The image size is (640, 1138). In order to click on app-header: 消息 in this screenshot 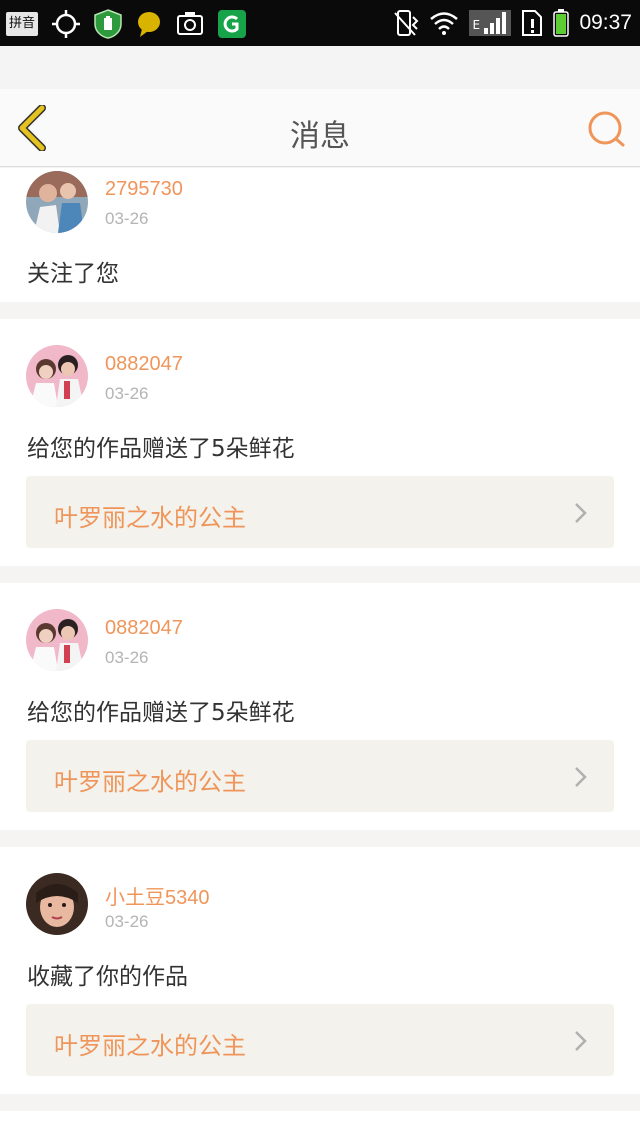, I will do `click(320, 128)`.